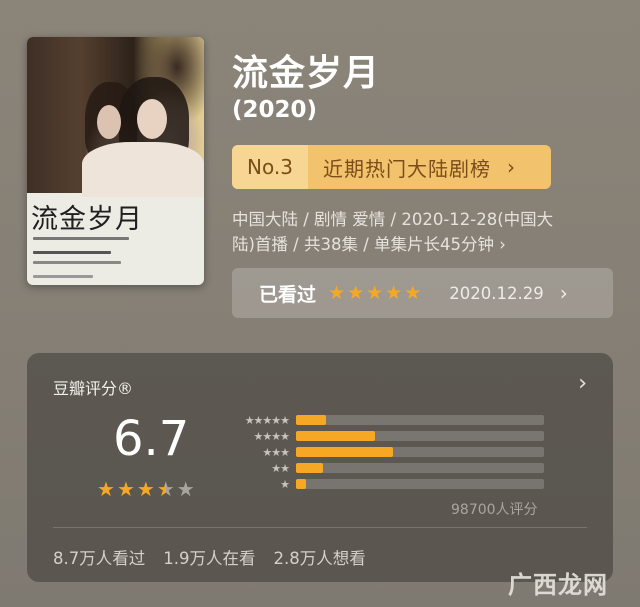 The image size is (640, 607). What do you see at coordinates (320, 557) in the screenshot?
I see `stat-want-to-watch: 2.8万人想看` at bounding box center [320, 557].